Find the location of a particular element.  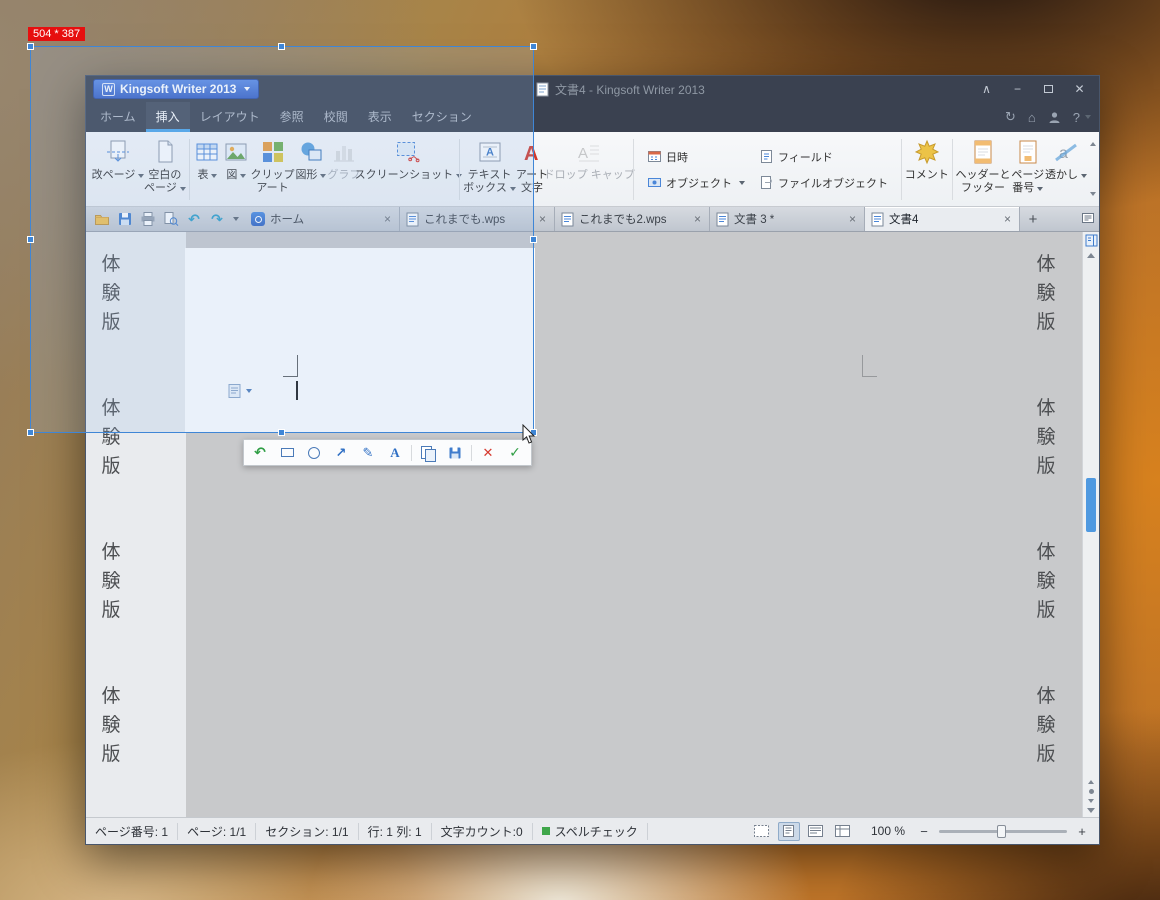

ribbon-button-page-number: ページ 番号 is located at coordinates (1028, 169).